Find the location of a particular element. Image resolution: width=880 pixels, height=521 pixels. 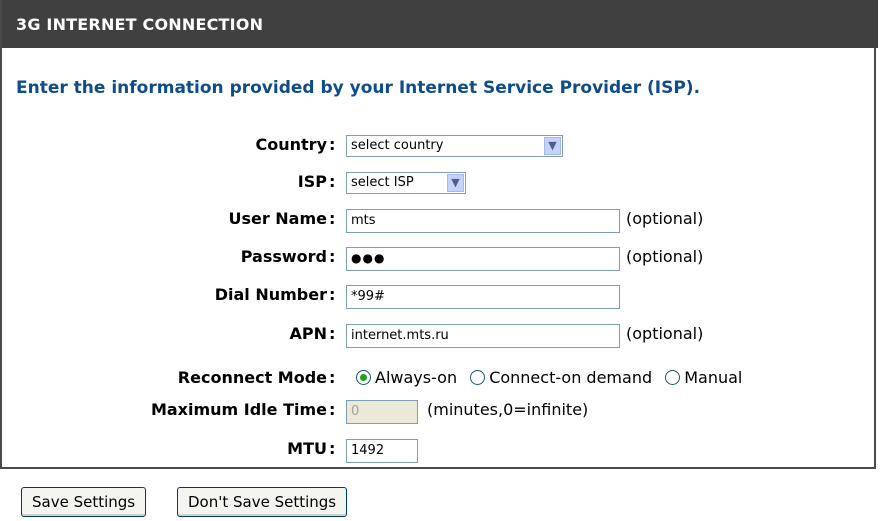

radio-always-on: Always-on is located at coordinates (406, 377).